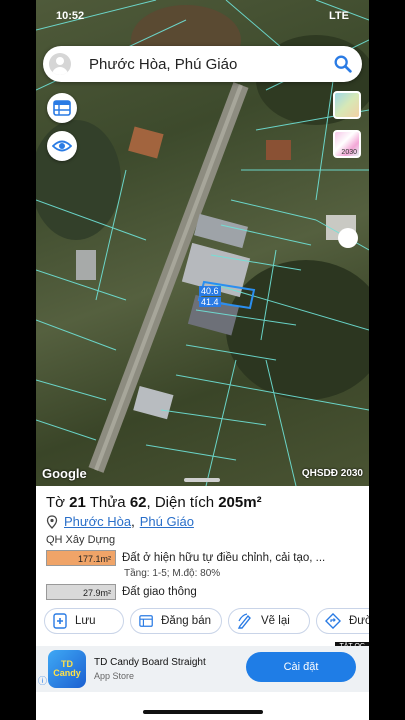  Describe the element at coordinates (60, 621) in the screenshot. I see `add-doc-icon` at that location.